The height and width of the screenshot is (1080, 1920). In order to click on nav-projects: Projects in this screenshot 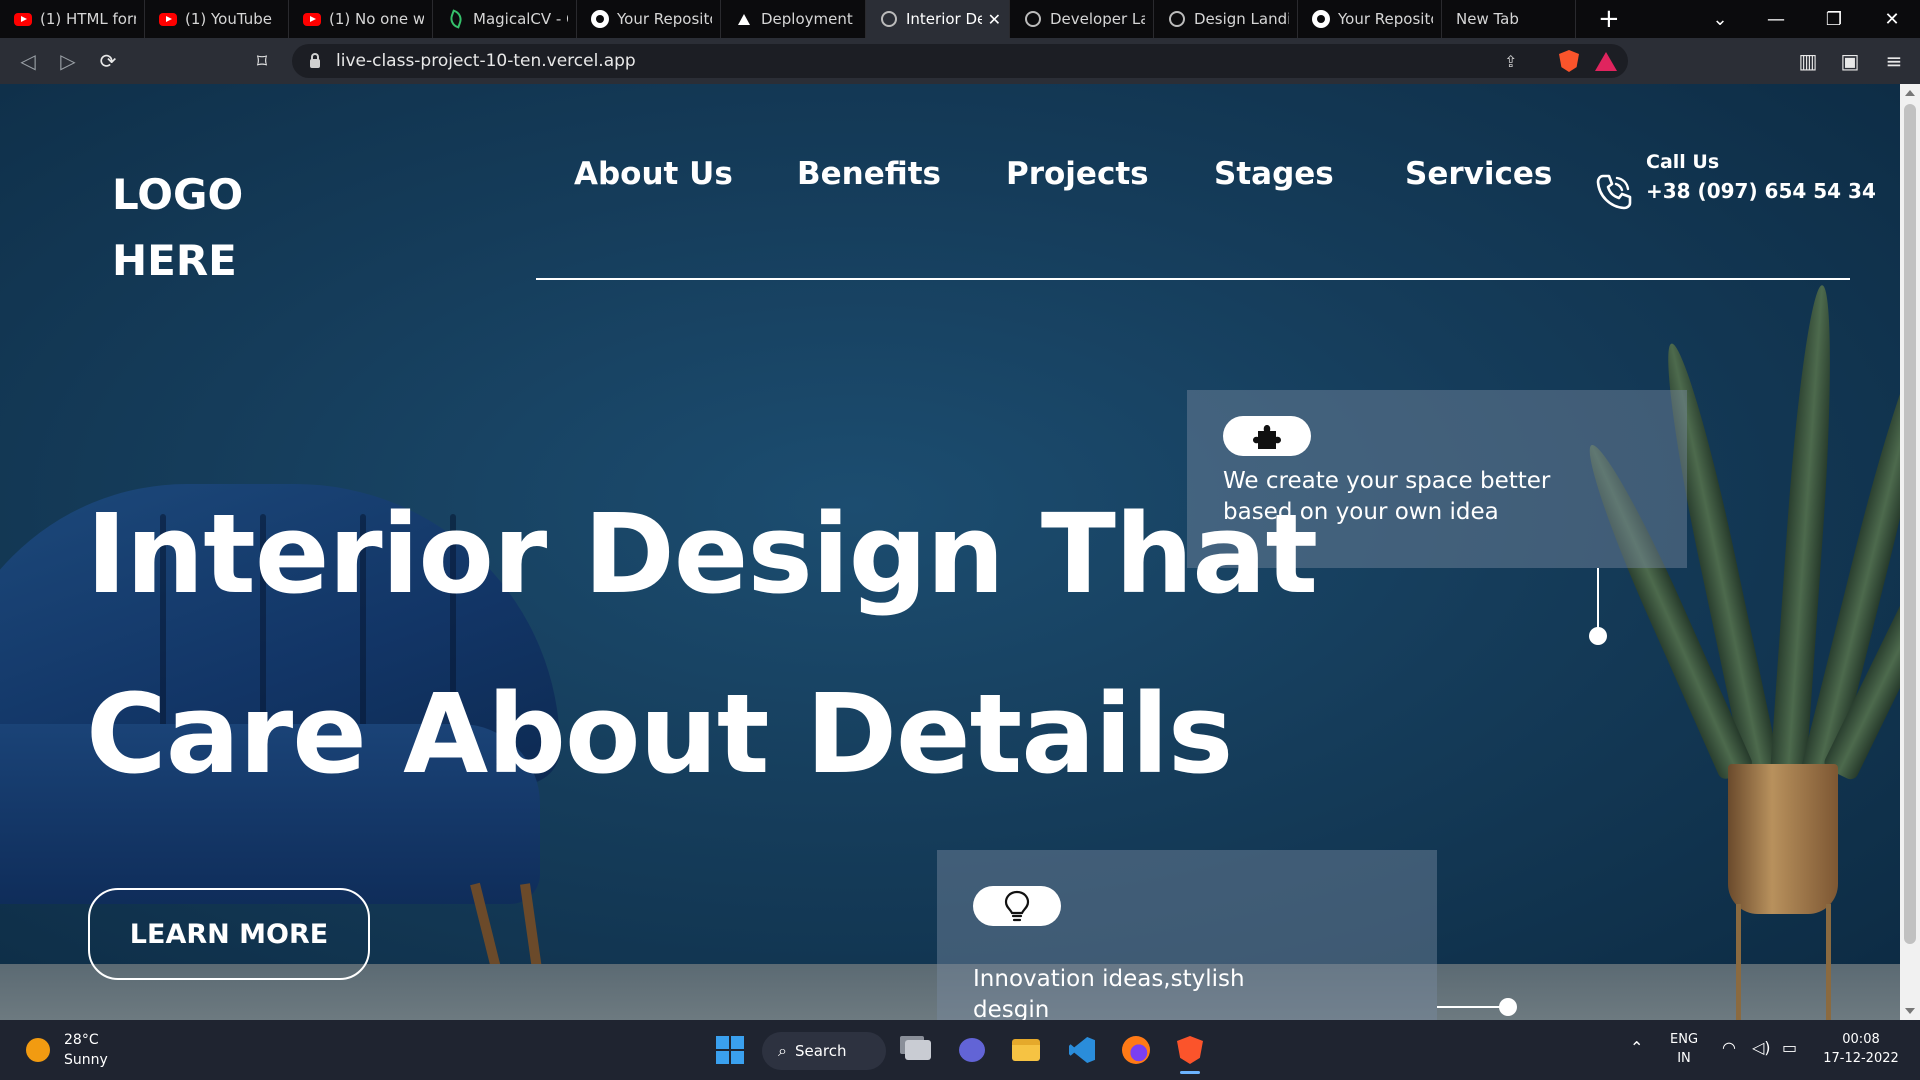, I will do `click(1077, 174)`.